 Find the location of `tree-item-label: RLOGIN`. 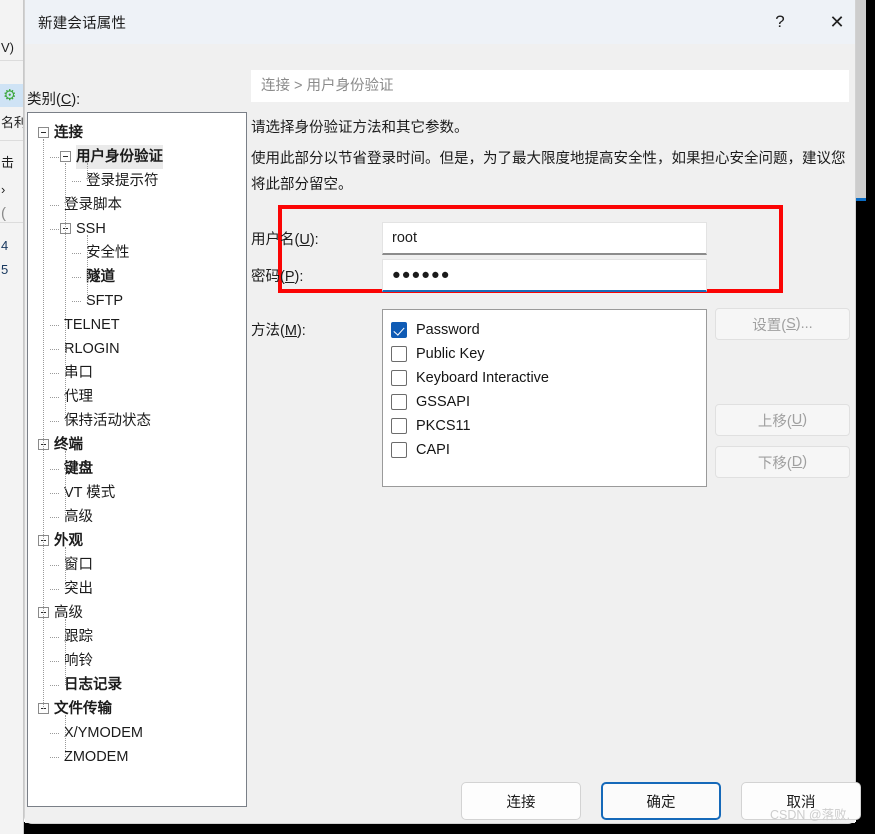

tree-item-label: RLOGIN is located at coordinates (92, 349).